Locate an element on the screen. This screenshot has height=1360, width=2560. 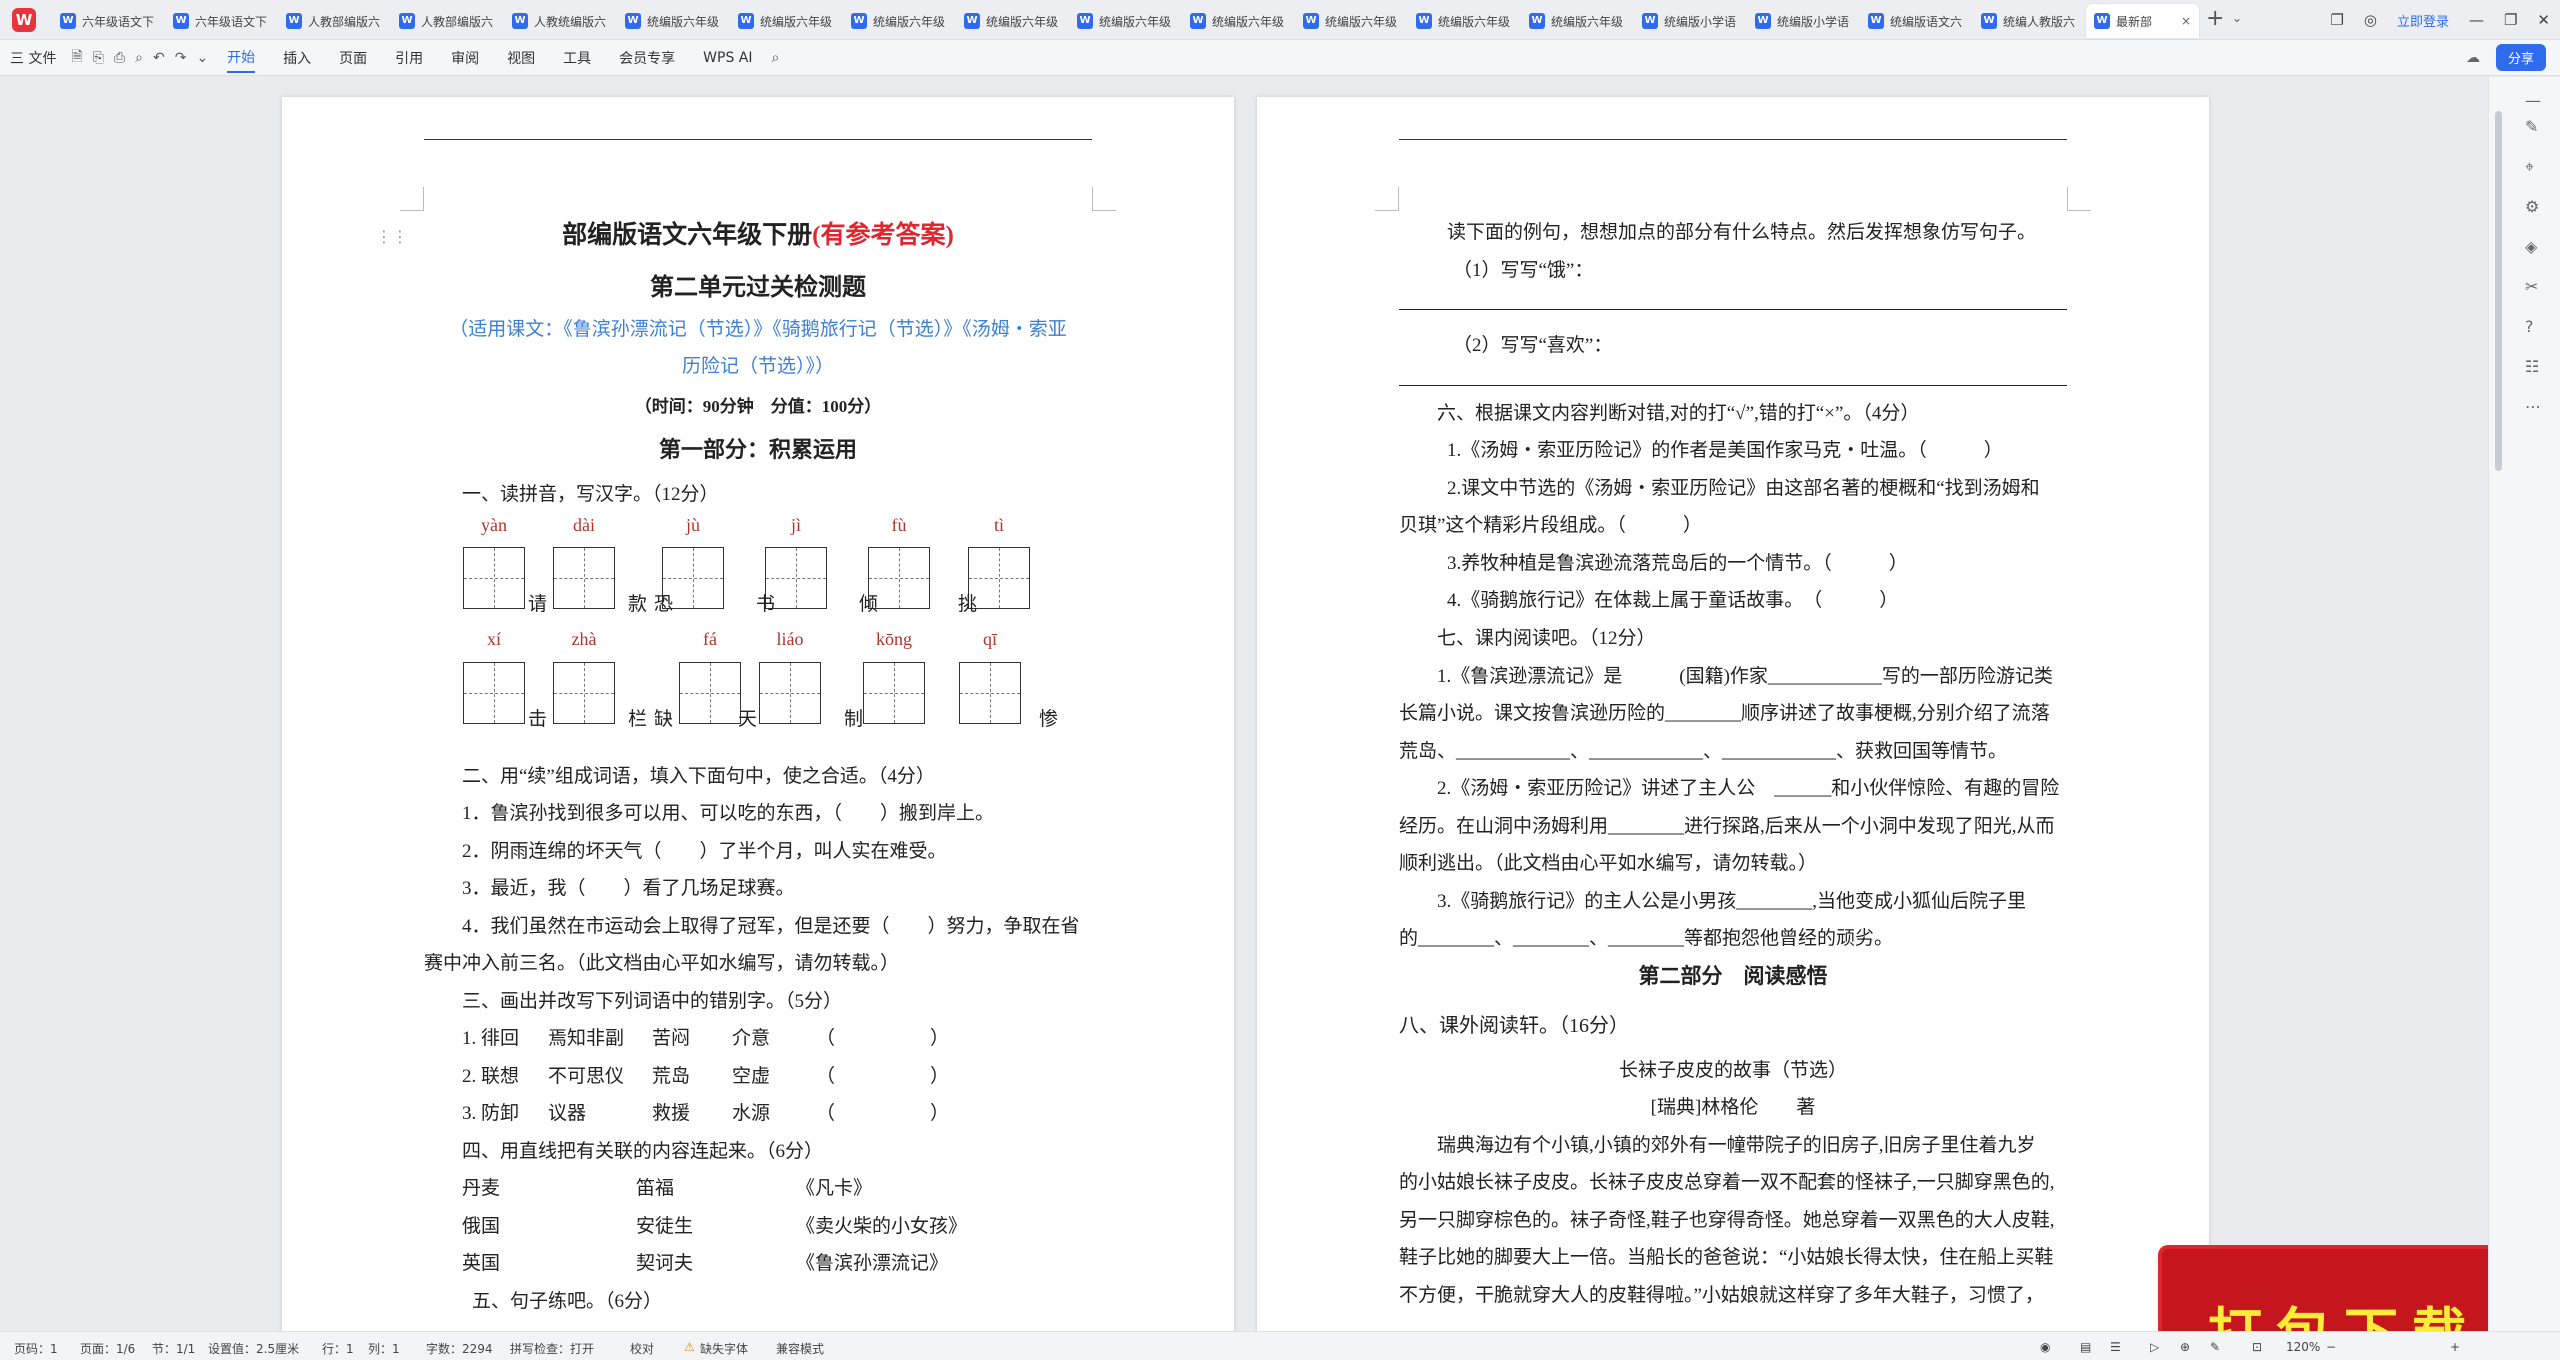
menu-page: 页面 is located at coordinates (353, 58).